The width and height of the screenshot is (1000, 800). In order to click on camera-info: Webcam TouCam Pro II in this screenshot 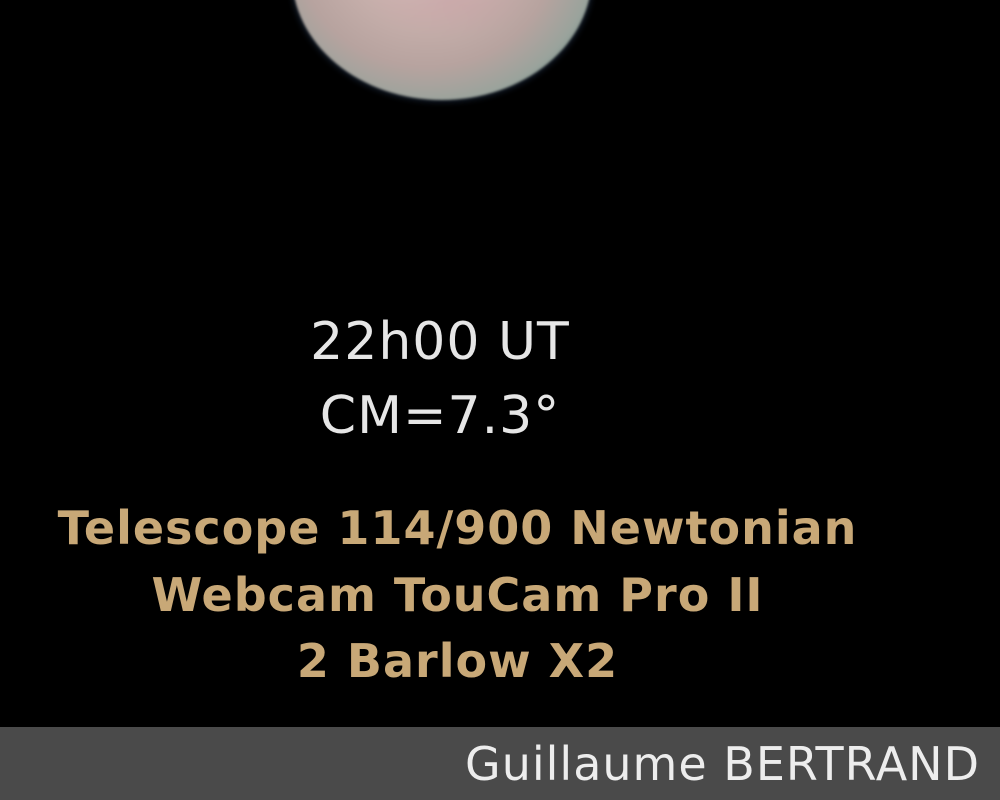, I will do `click(457, 595)`.